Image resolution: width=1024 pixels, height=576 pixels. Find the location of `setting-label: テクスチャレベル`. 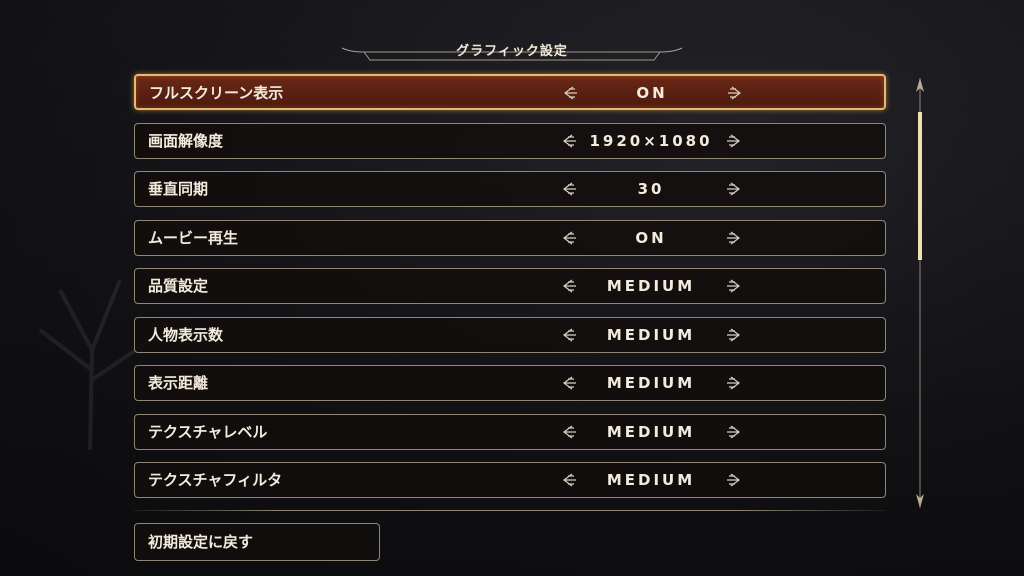

setting-label: テクスチャレベル is located at coordinates (208, 432).